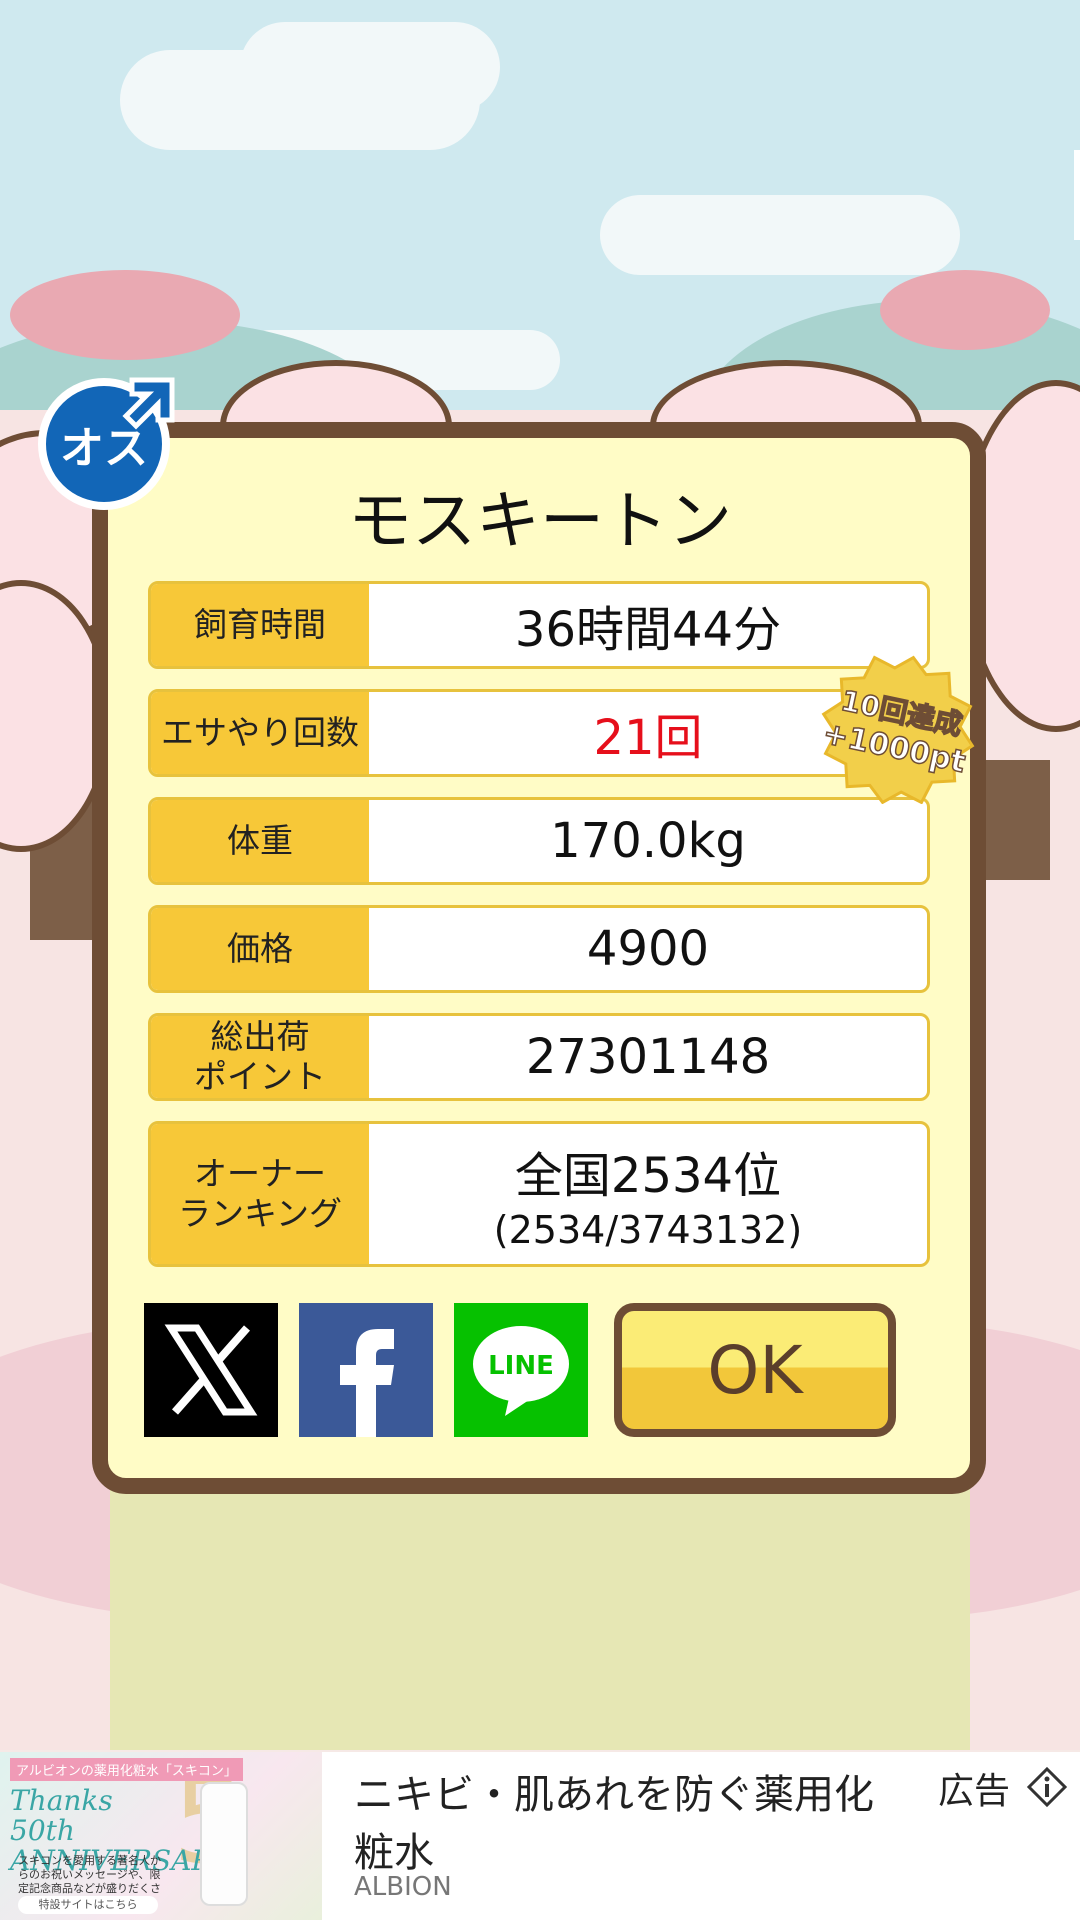 The image size is (1080, 1920). Describe the element at coordinates (260, 949) in the screenshot. I see `stat-label: 価格` at that location.